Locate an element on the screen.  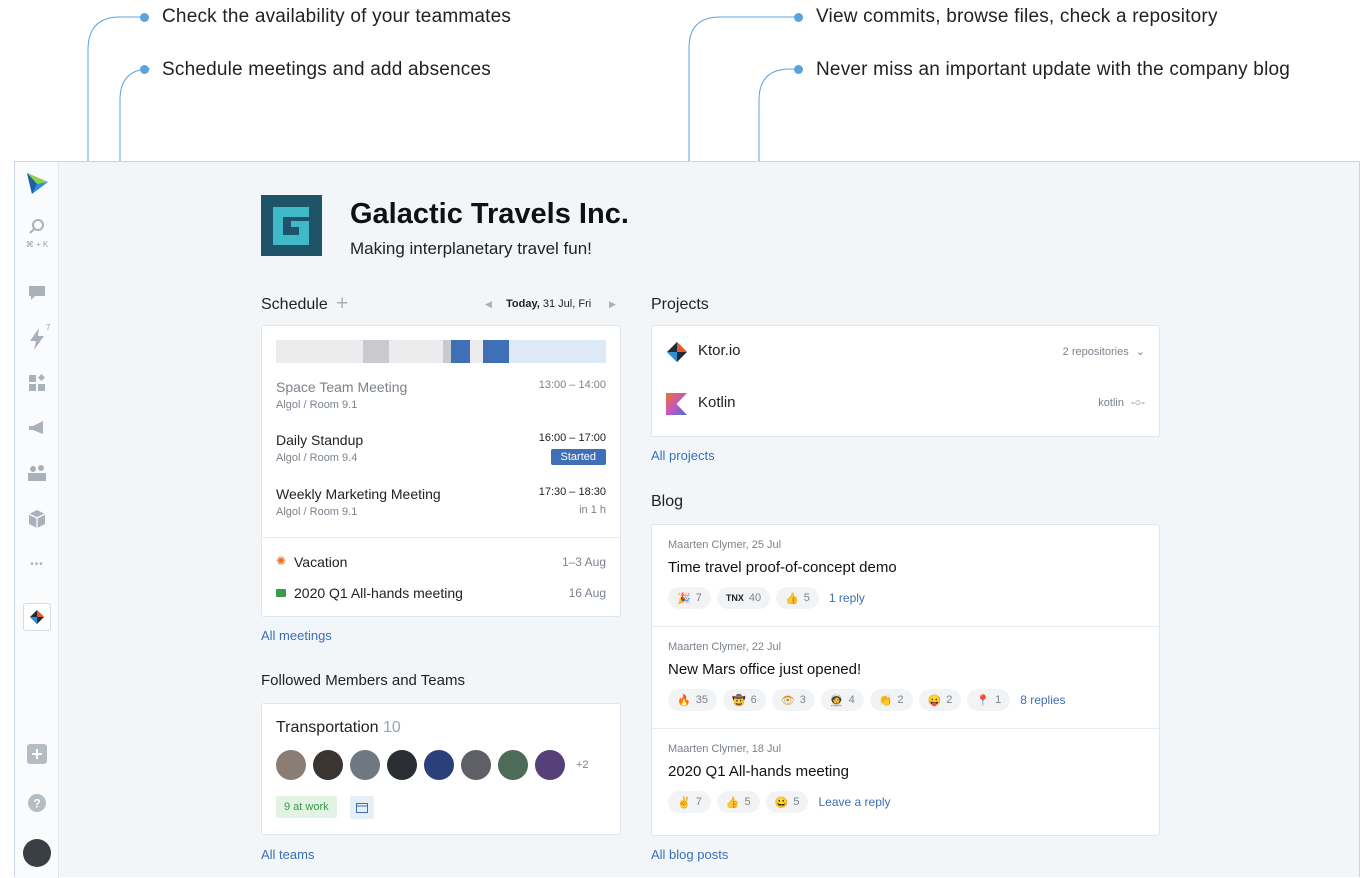
reaction: 😛 2 is located at coordinates (940, 700).